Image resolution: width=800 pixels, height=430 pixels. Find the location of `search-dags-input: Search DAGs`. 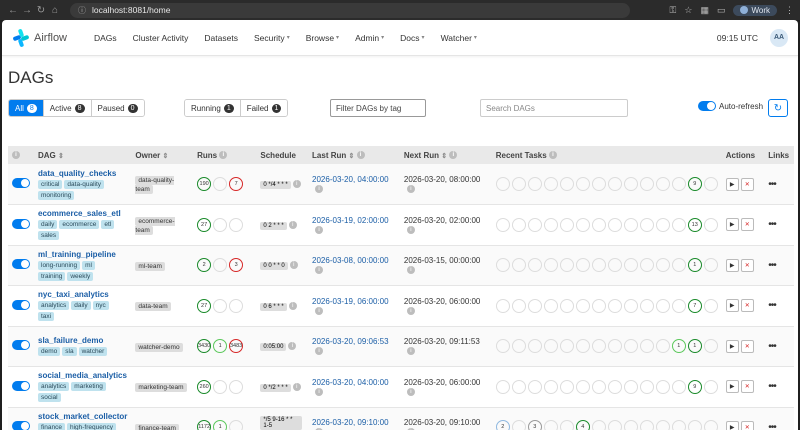

search-dags-input: Search DAGs is located at coordinates (554, 108).